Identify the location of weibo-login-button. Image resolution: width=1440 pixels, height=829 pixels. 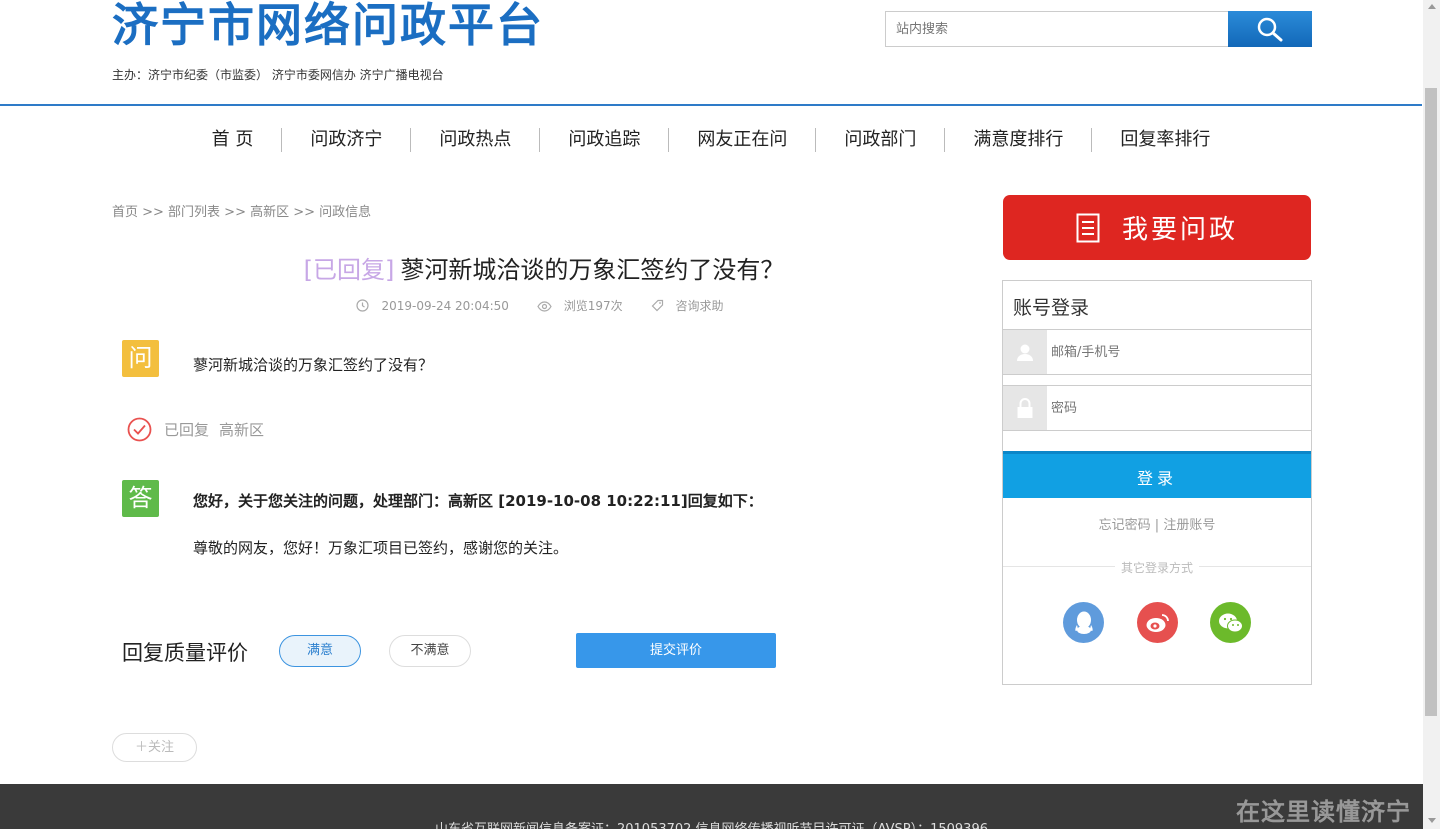
(1157, 622).